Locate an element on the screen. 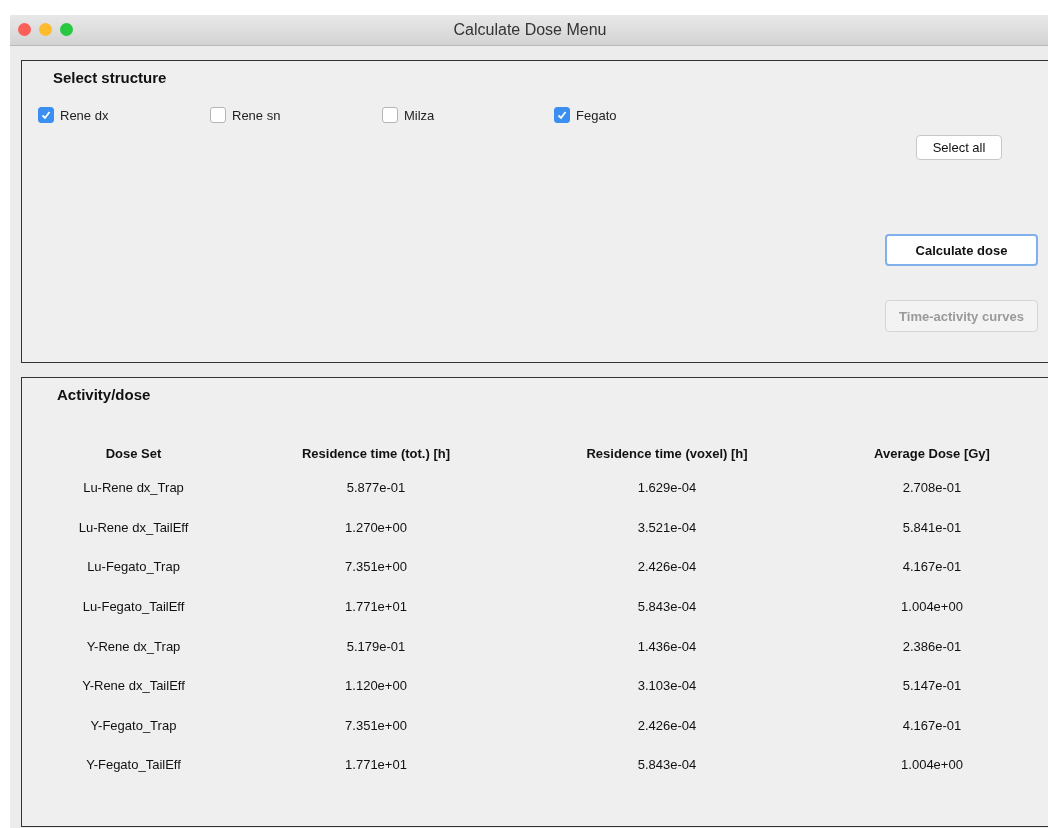 This screenshot has height=828, width=1048. panel-title: Activity/dose is located at coordinates (104, 394).